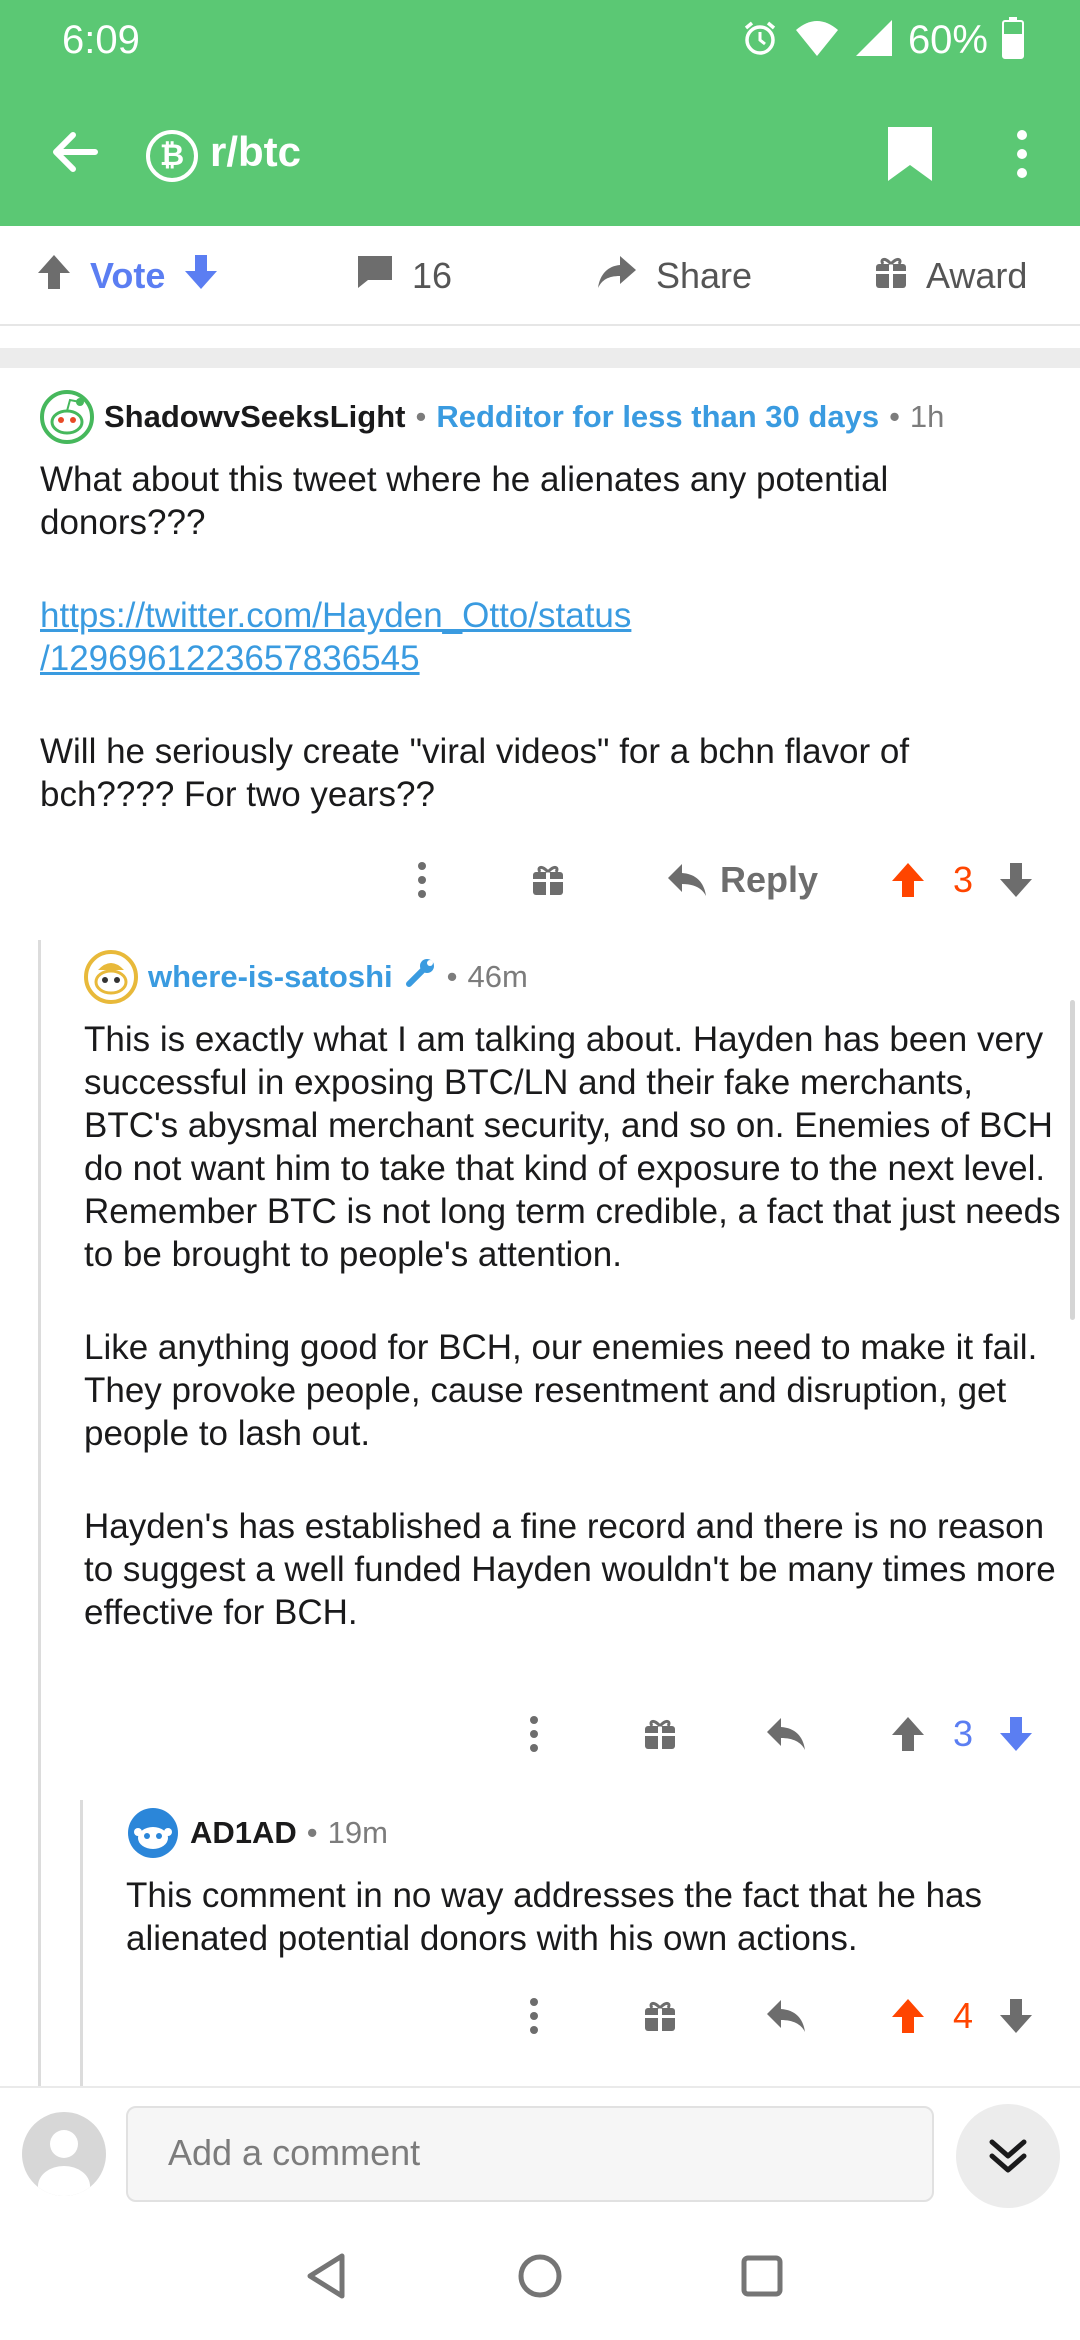  What do you see at coordinates (874, 40) in the screenshot?
I see `signal-icon` at bounding box center [874, 40].